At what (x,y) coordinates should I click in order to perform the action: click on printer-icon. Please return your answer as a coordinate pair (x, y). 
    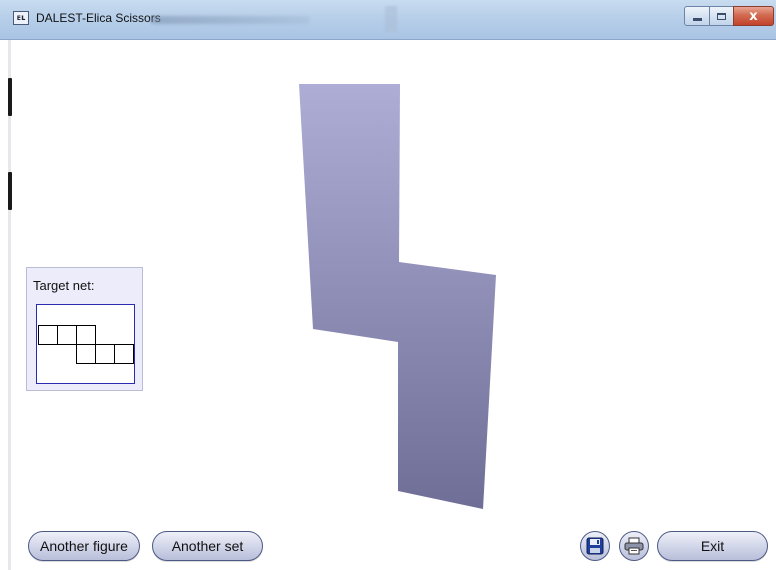
    Looking at the image, I should click on (634, 546).